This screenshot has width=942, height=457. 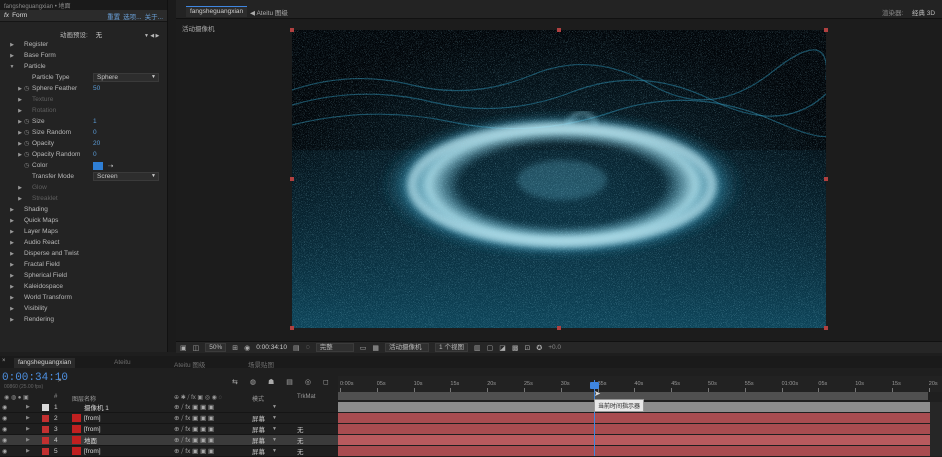 I want to click on resolution-select: 完整, so click(x=334, y=347).